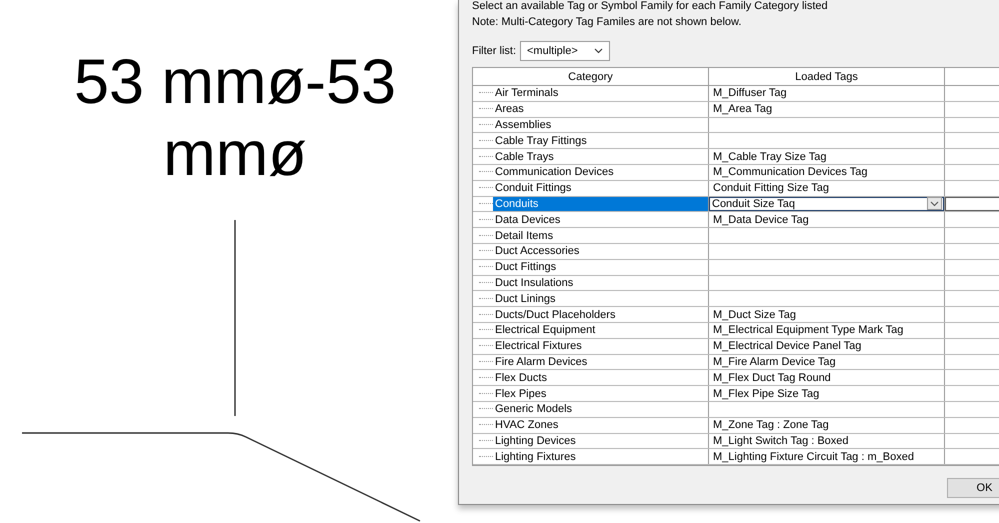  Describe the element at coordinates (760, 220) in the screenshot. I see `table-cell-text: M_Data Device Tag` at that location.